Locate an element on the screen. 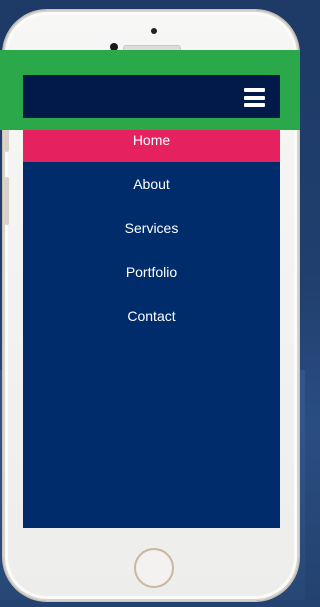 The image size is (320, 607). menu-item-services: Services is located at coordinates (151, 228).